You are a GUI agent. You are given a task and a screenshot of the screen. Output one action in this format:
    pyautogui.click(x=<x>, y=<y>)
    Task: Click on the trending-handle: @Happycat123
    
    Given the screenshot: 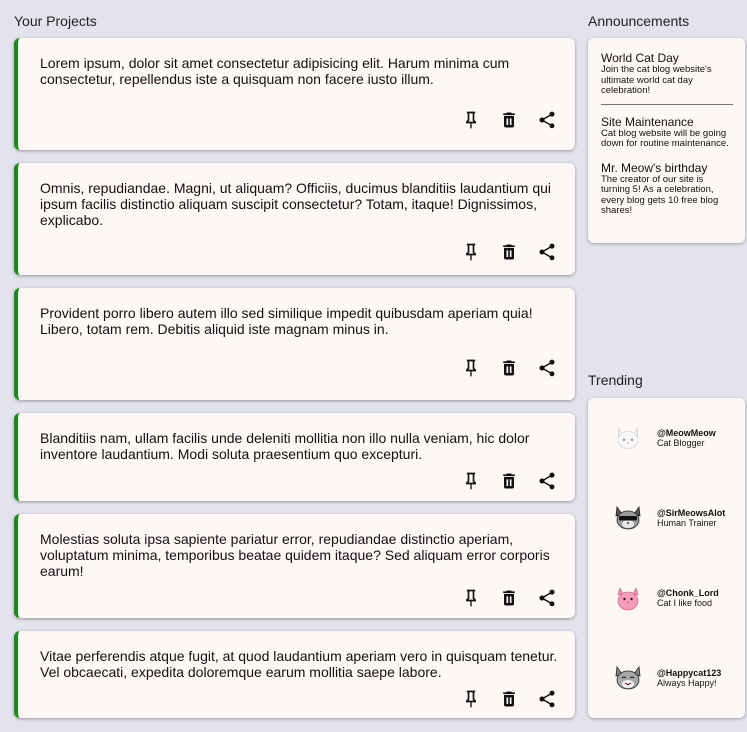 What is the action you would take?
    pyautogui.click(x=689, y=673)
    